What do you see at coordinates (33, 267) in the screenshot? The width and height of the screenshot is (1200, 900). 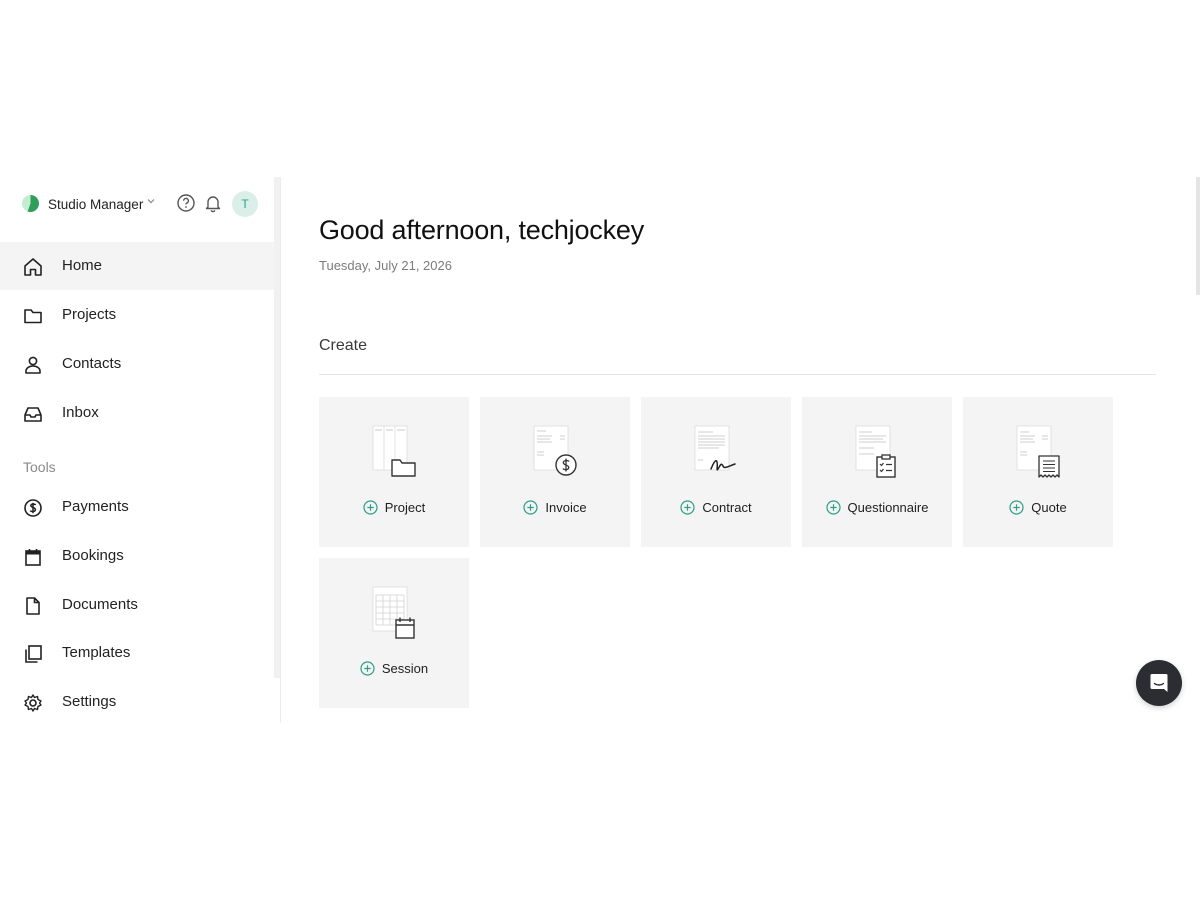 I see `home-icon` at bounding box center [33, 267].